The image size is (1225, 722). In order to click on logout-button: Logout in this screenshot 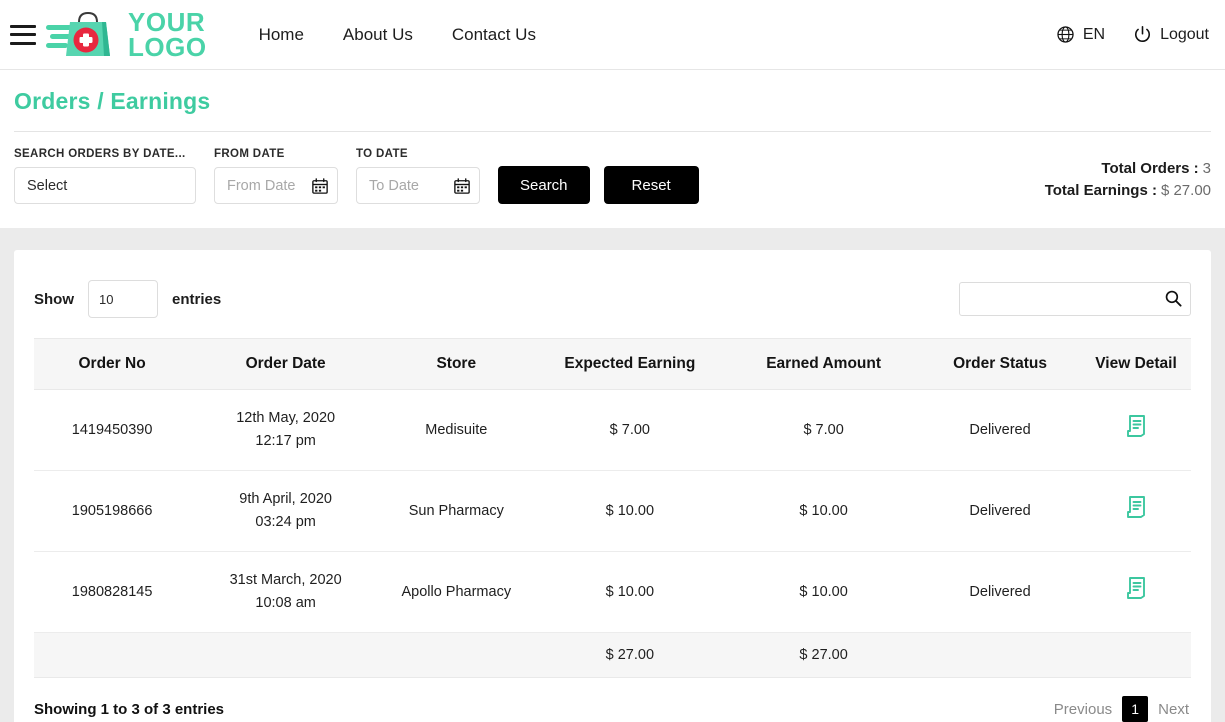, I will do `click(1171, 34)`.